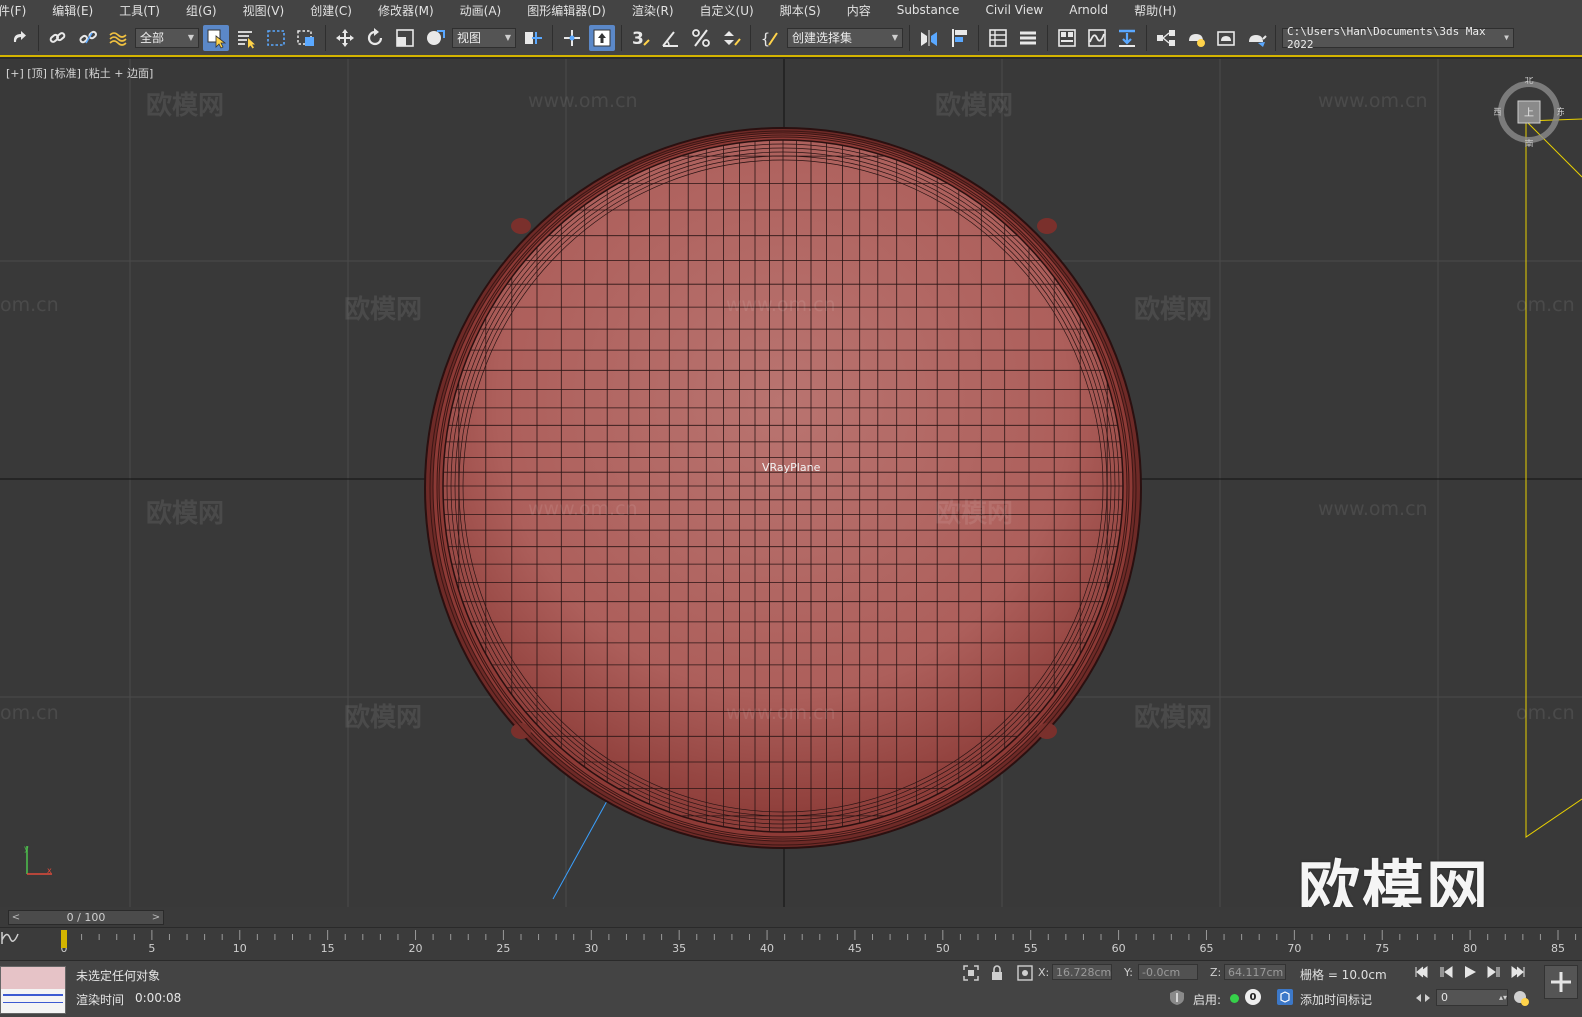 This screenshot has width=1582, height=1017. What do you see at coordinates (566, 10) in the screenshot?
I see `menu-item-8: 图形编辑器(D)` at bounding box center [566, 10].